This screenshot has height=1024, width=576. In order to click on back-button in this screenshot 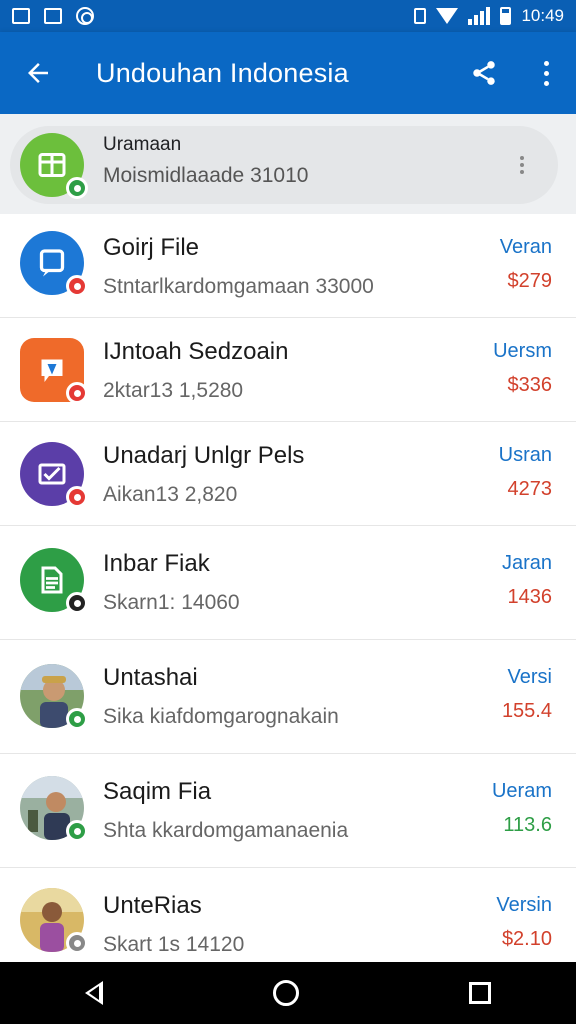, I will do `click(38, 73)`.